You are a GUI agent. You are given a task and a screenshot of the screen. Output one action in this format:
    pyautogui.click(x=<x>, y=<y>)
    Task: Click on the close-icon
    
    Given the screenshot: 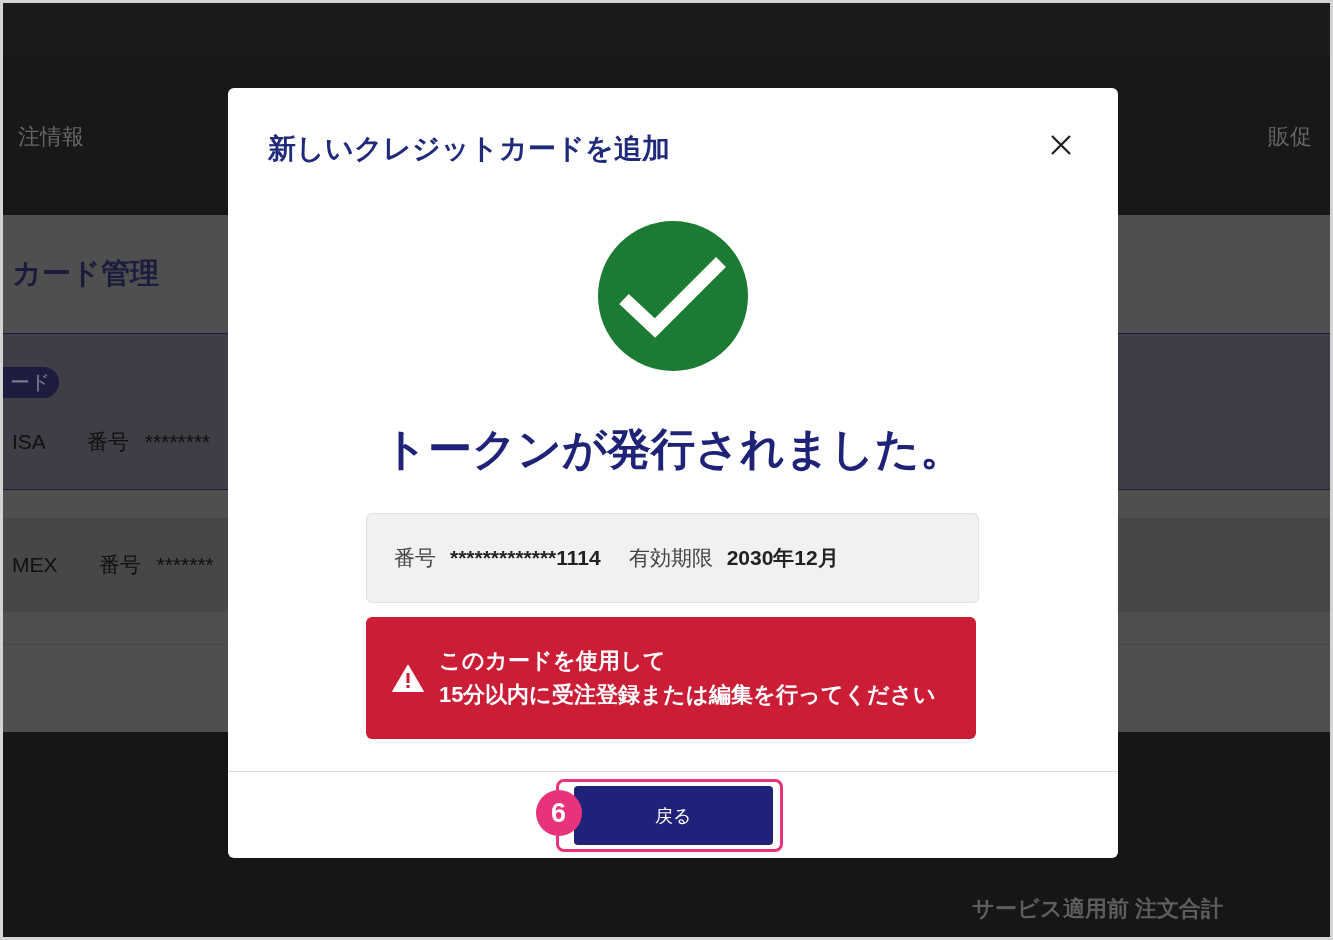 What is the action you would take?
    pyautogui.click(x=1061, y=145)
    